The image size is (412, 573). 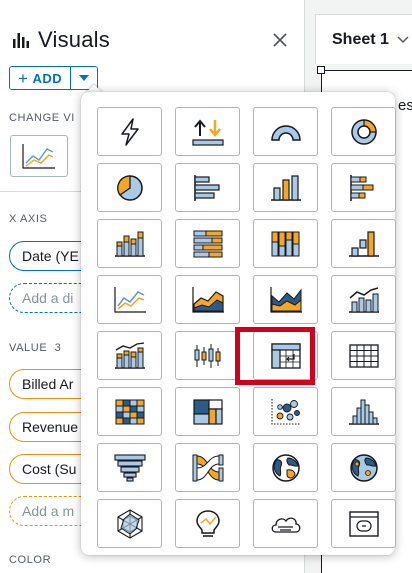 I want to click on clustered-bar-combo-icon, so click(x=129, y=355).